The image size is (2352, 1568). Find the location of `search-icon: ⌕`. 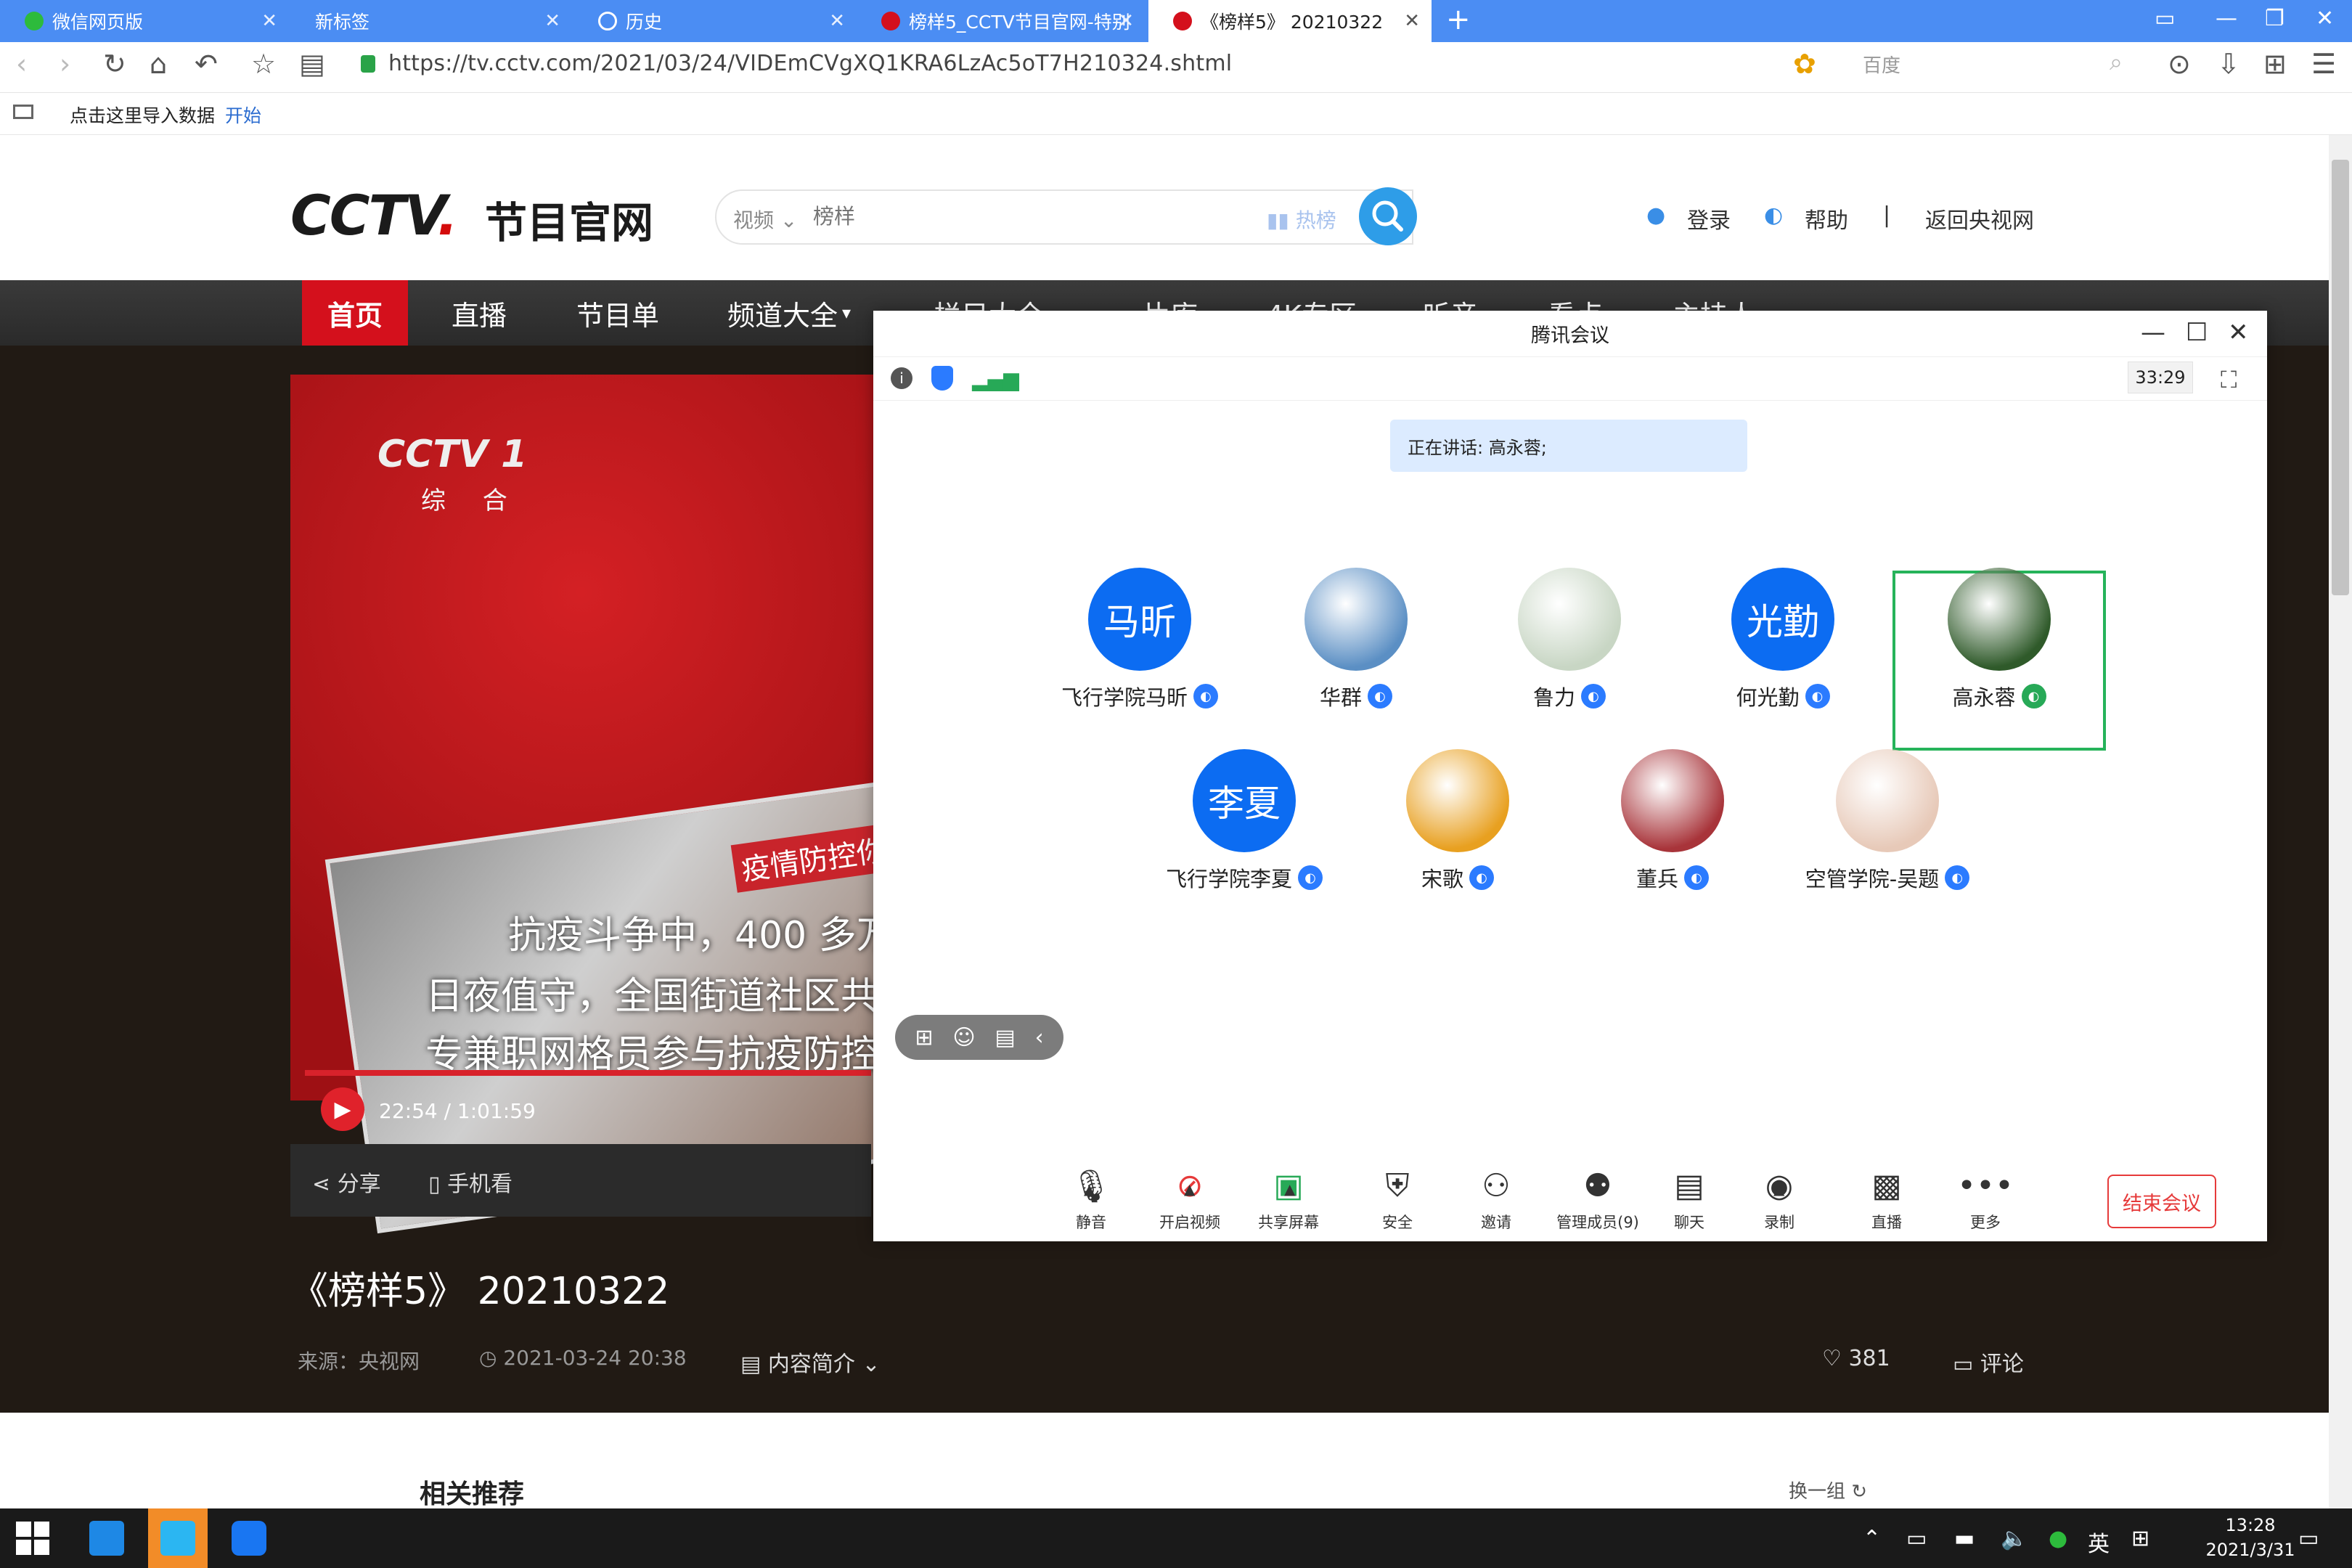

search-icon: ⌕ is located at coordinates (2116, 62).